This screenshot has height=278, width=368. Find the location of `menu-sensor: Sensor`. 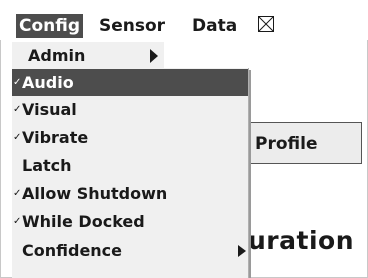

menu-sensor: Sensor is located at coordinates (132, 26).